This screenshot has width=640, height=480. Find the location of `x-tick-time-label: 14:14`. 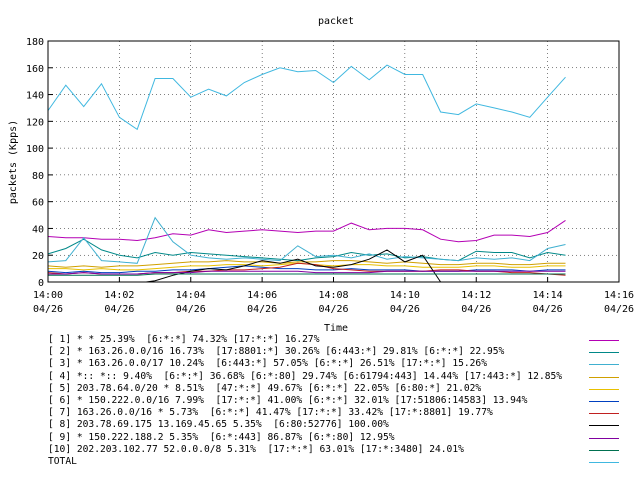

x-tick-time-label: 14:14 is located at coordinates (548, 295).